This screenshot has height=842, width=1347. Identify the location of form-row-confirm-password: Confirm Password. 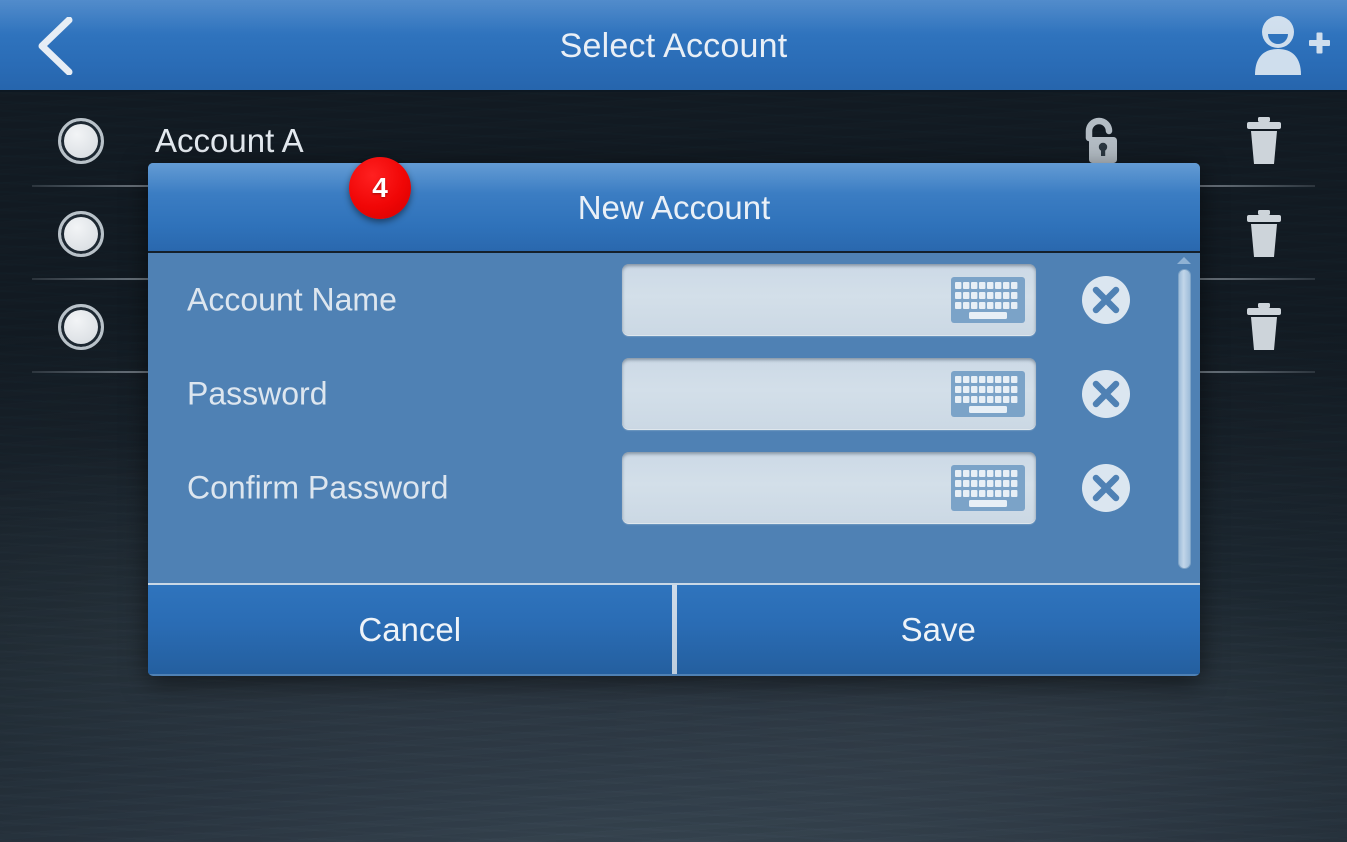
(674, 488).